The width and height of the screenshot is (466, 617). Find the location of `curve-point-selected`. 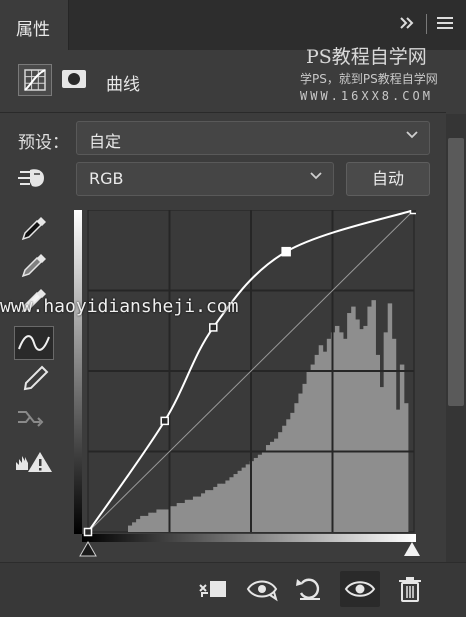

curve-point-selected is located at coordinates (286, 251).